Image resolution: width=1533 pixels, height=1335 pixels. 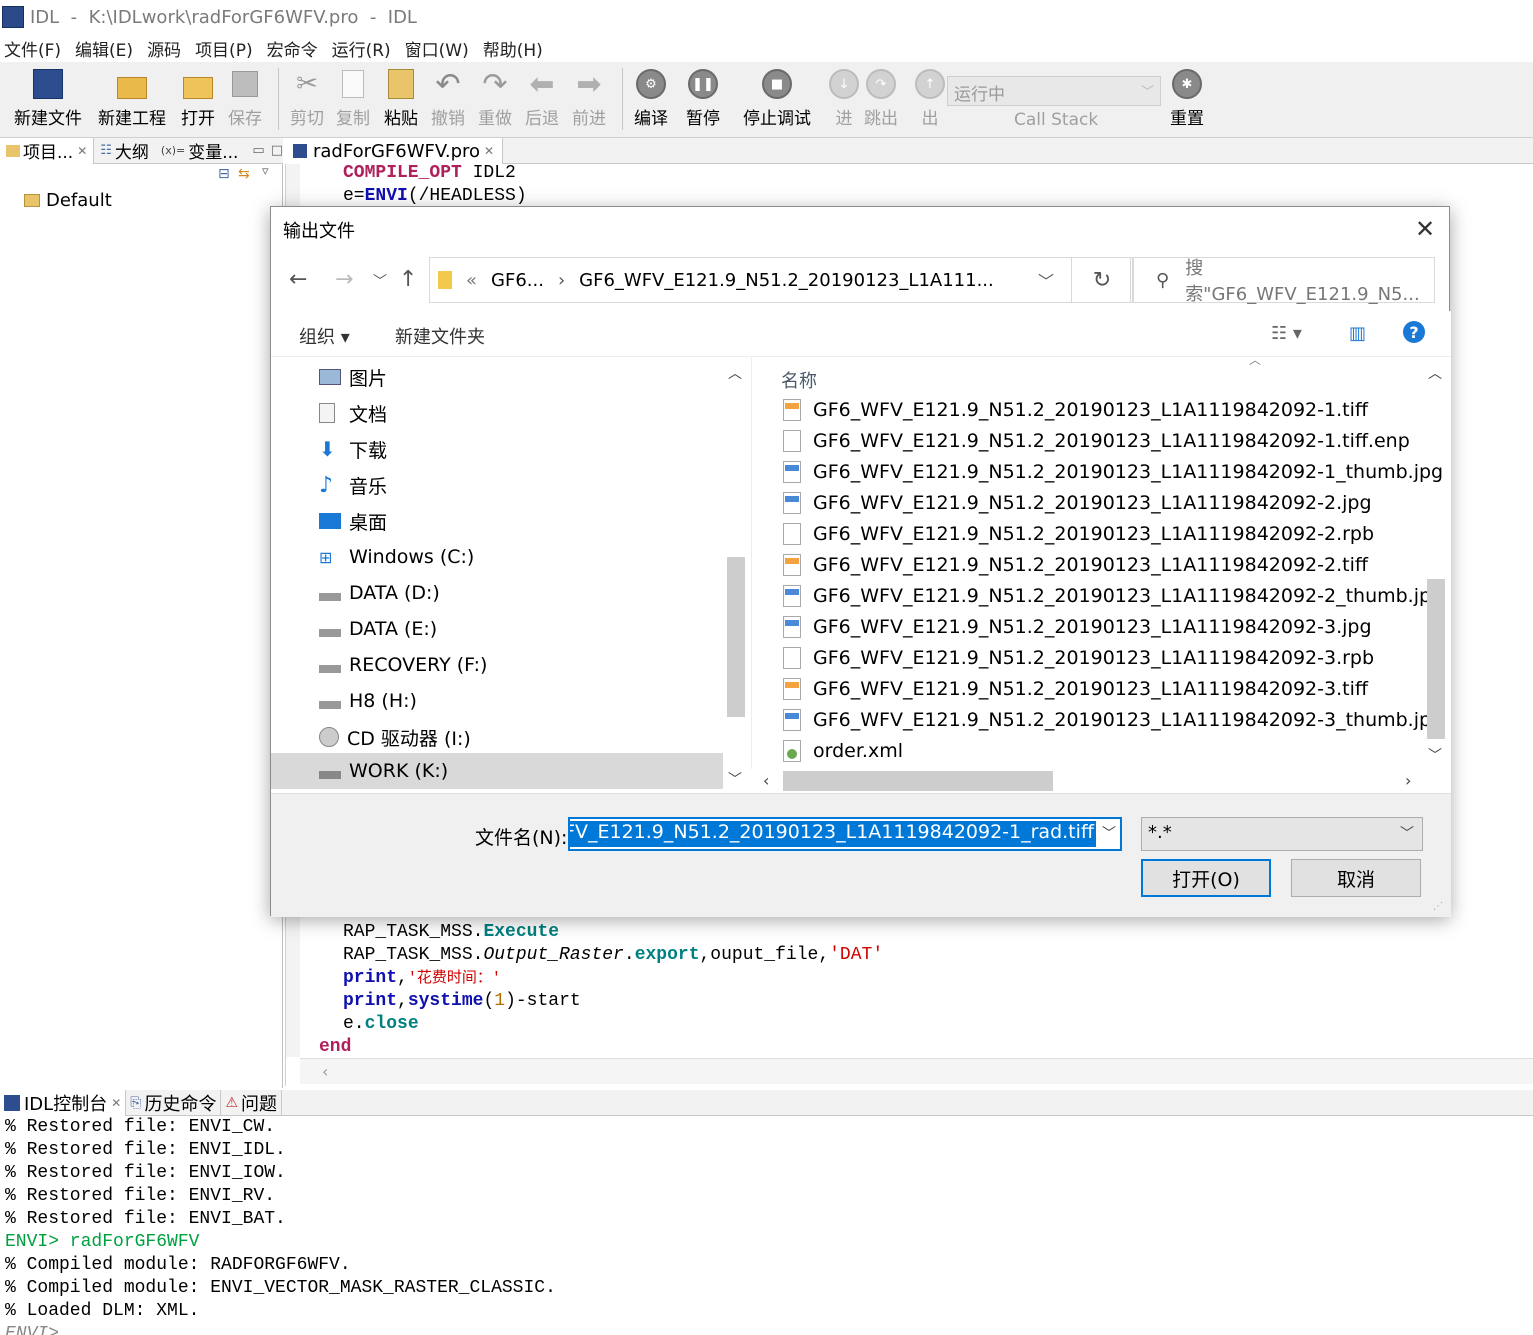 I want to click on tab-project: 项目... ✕, so click(x=47, y=150).